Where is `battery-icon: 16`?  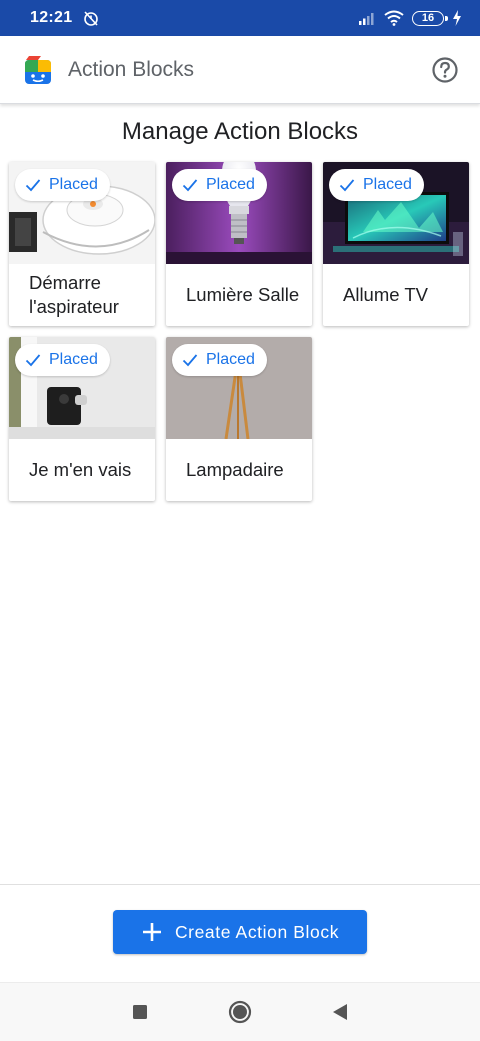 battery-icon: 16 is located at coordinates (430, 18).